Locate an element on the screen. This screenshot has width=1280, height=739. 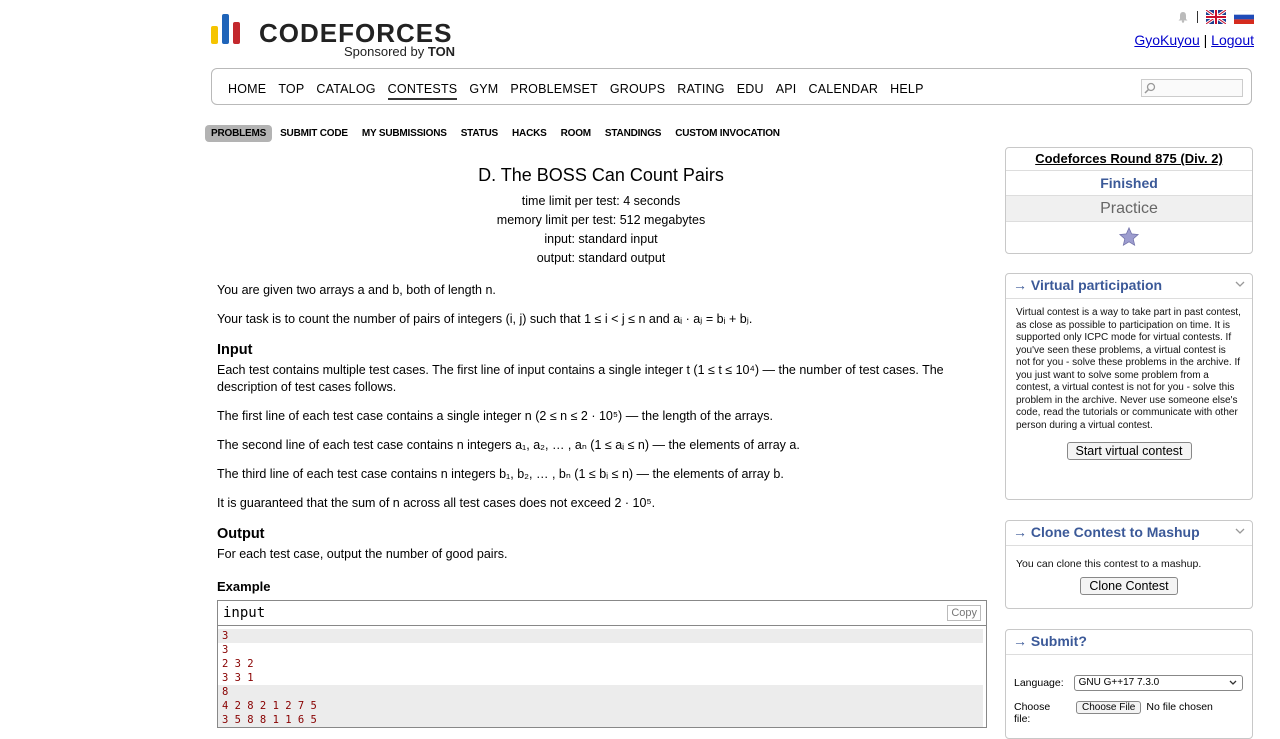
submit-heading: → Submit? is located at coordinates (1129, 642).